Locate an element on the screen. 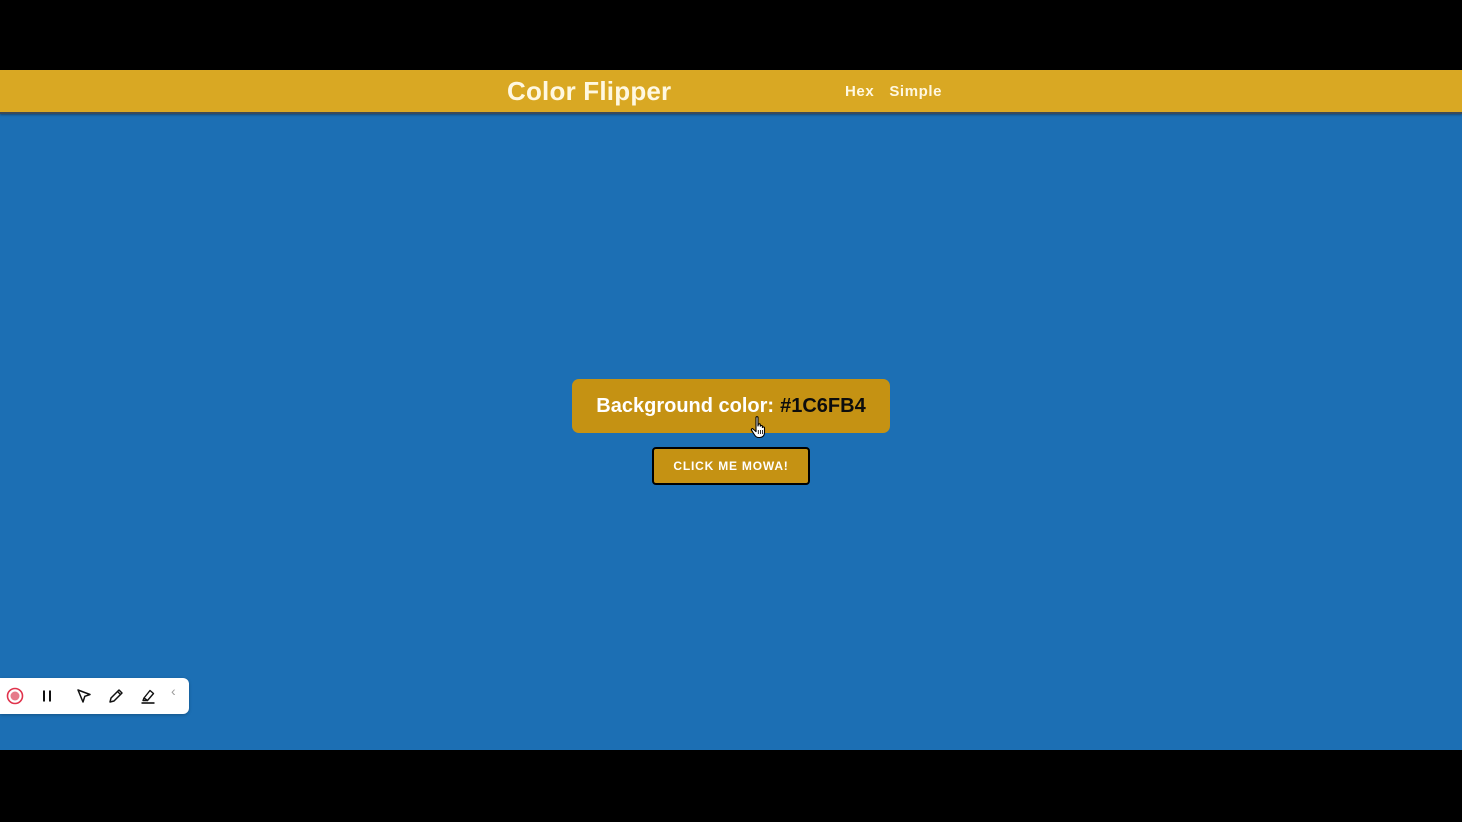  color-display: Background color: #1C6FB4 is located at coordinates (731, 406).